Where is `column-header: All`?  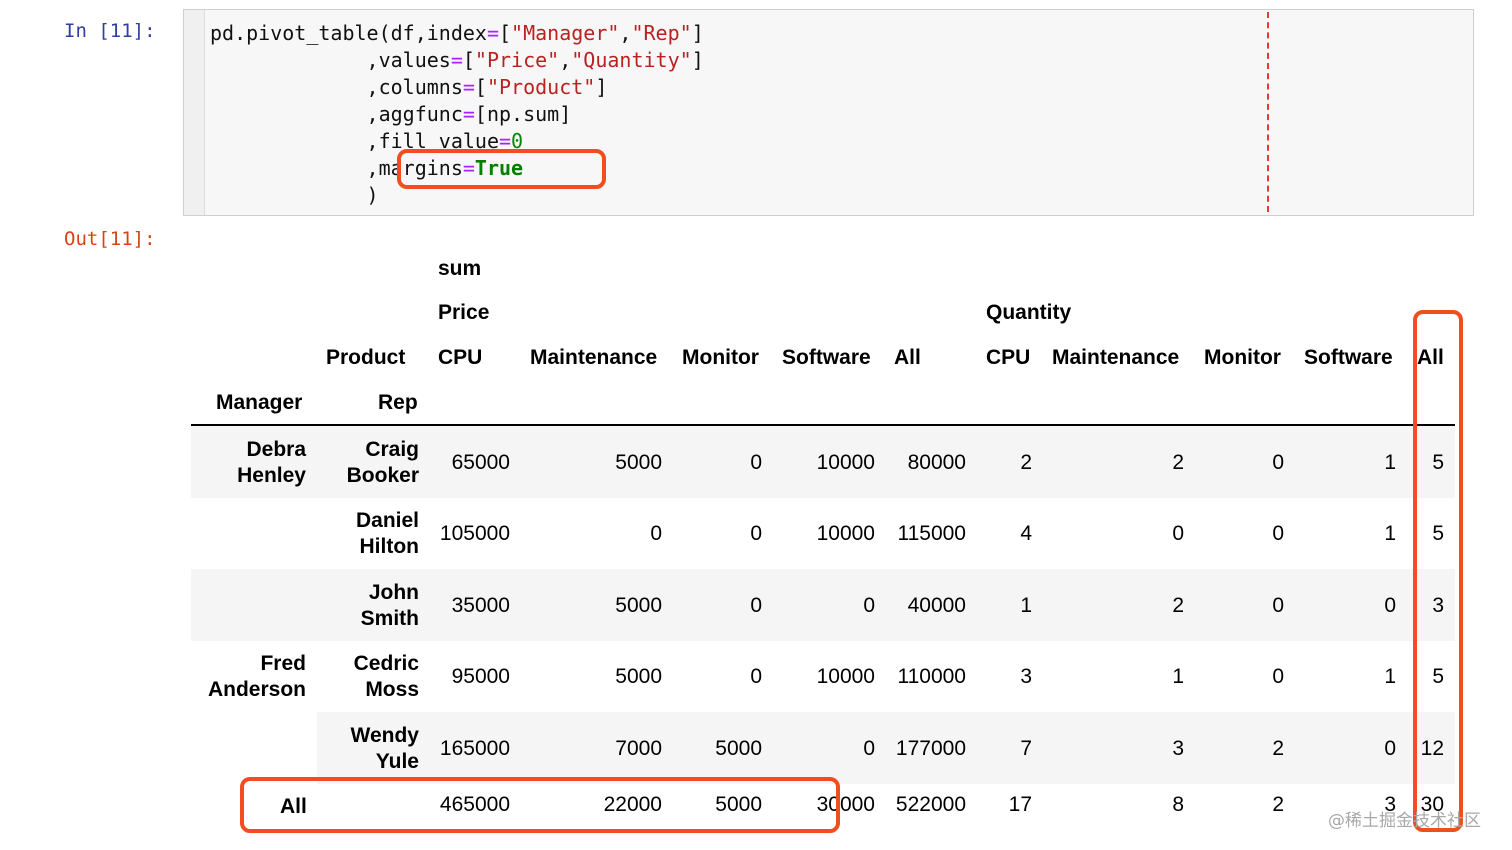 column-header: All is located at coordinates (907, 357).